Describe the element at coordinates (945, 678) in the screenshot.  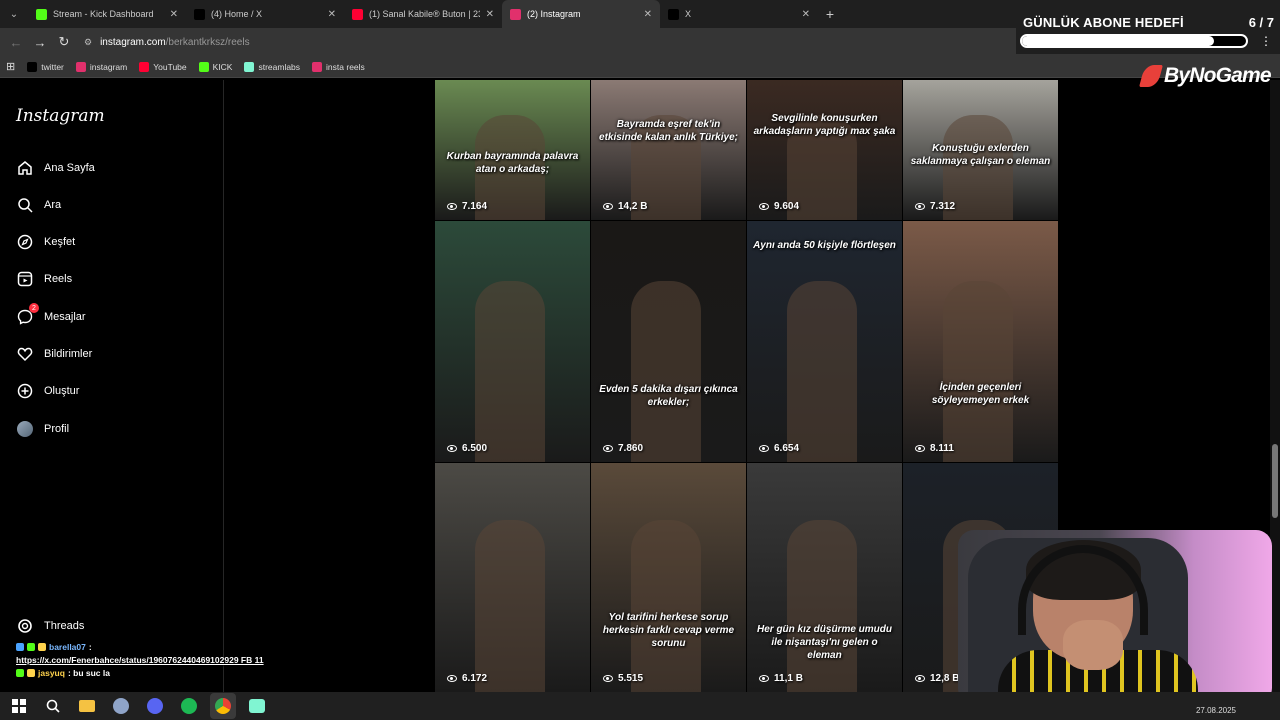
I see `view-count-text: 12,8 B` at that location.